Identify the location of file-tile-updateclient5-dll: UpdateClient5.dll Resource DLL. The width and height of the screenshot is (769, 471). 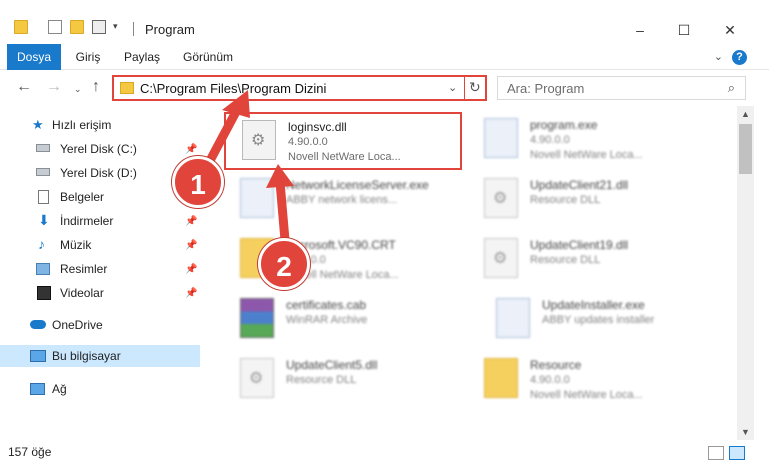
(344, 380).